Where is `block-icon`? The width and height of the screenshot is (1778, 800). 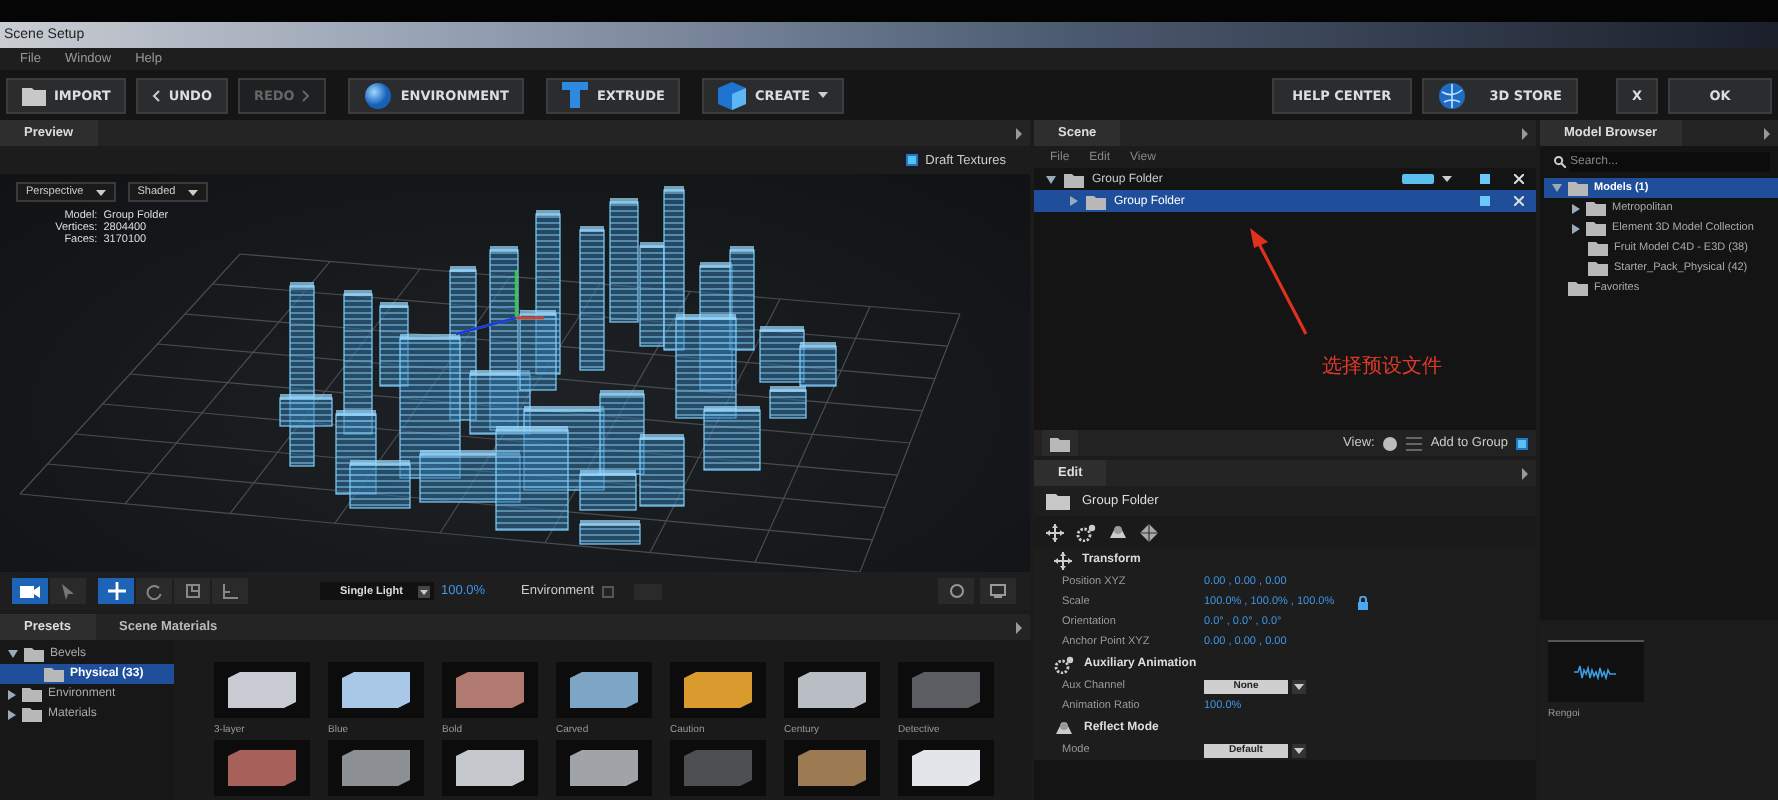 block-icon is located at coordinates (575, 95).